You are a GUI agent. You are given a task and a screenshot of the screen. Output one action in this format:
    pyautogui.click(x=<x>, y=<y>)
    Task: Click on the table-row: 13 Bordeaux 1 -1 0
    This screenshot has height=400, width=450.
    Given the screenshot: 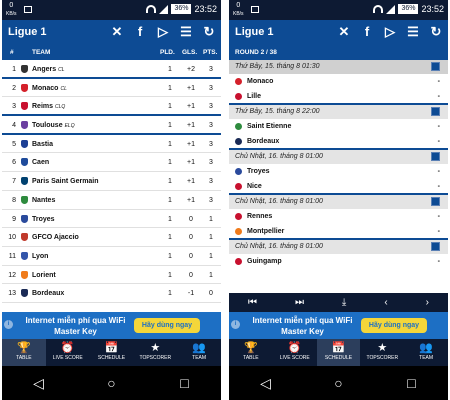 What is the action you would take?
    pyautogui.click(x=111, y=293)
    